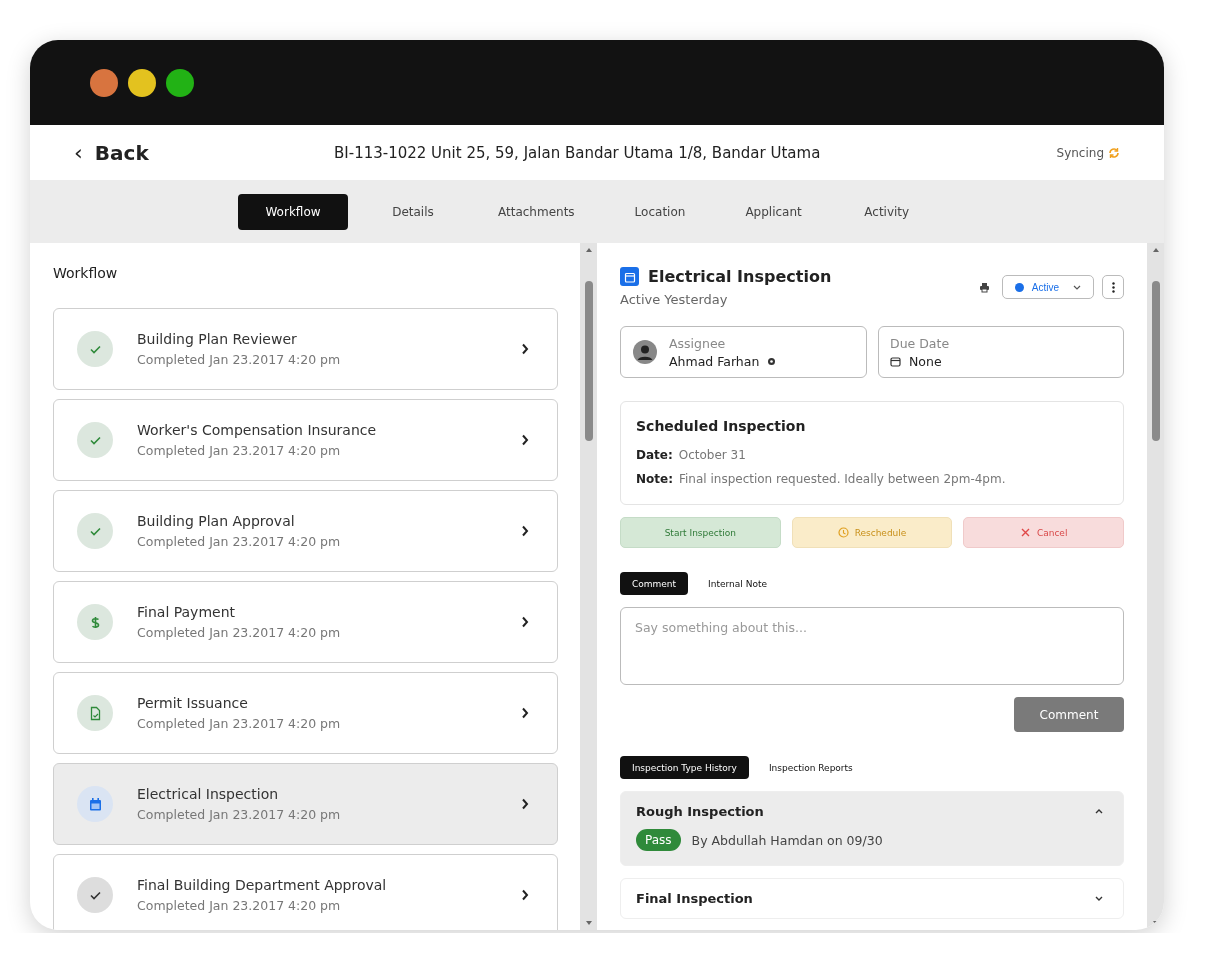 This screenshot has height=973, width=1214. What do you see at coordinates (843, 532) in the screenshot?
I see `clock-icon` at bounding box center [843, 532].